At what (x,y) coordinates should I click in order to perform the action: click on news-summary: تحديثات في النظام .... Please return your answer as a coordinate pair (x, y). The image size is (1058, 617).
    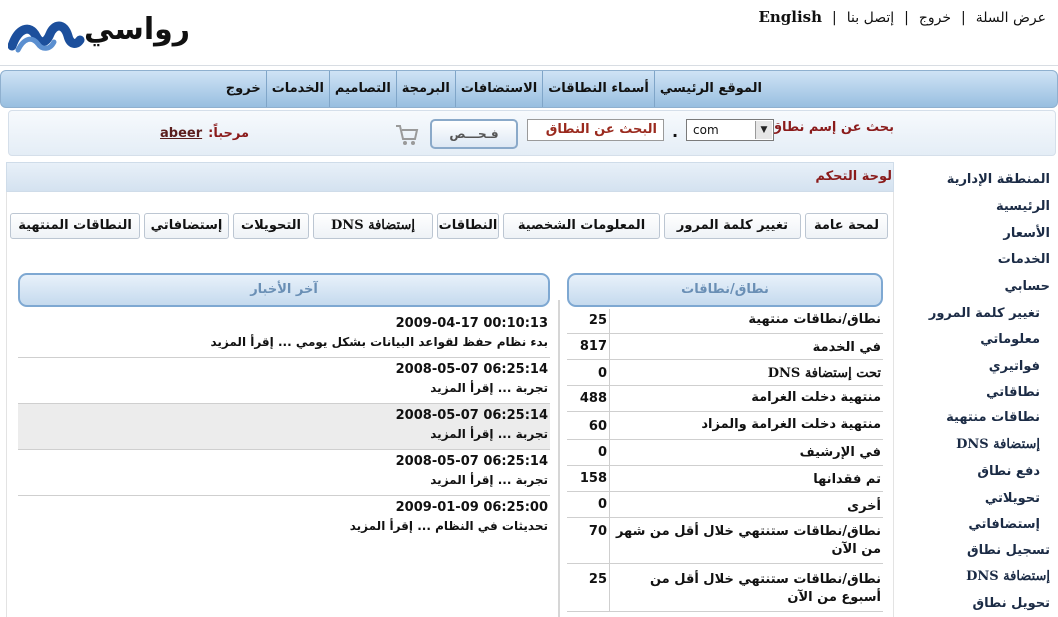
    Looking at the image, I should click on (482, 526).